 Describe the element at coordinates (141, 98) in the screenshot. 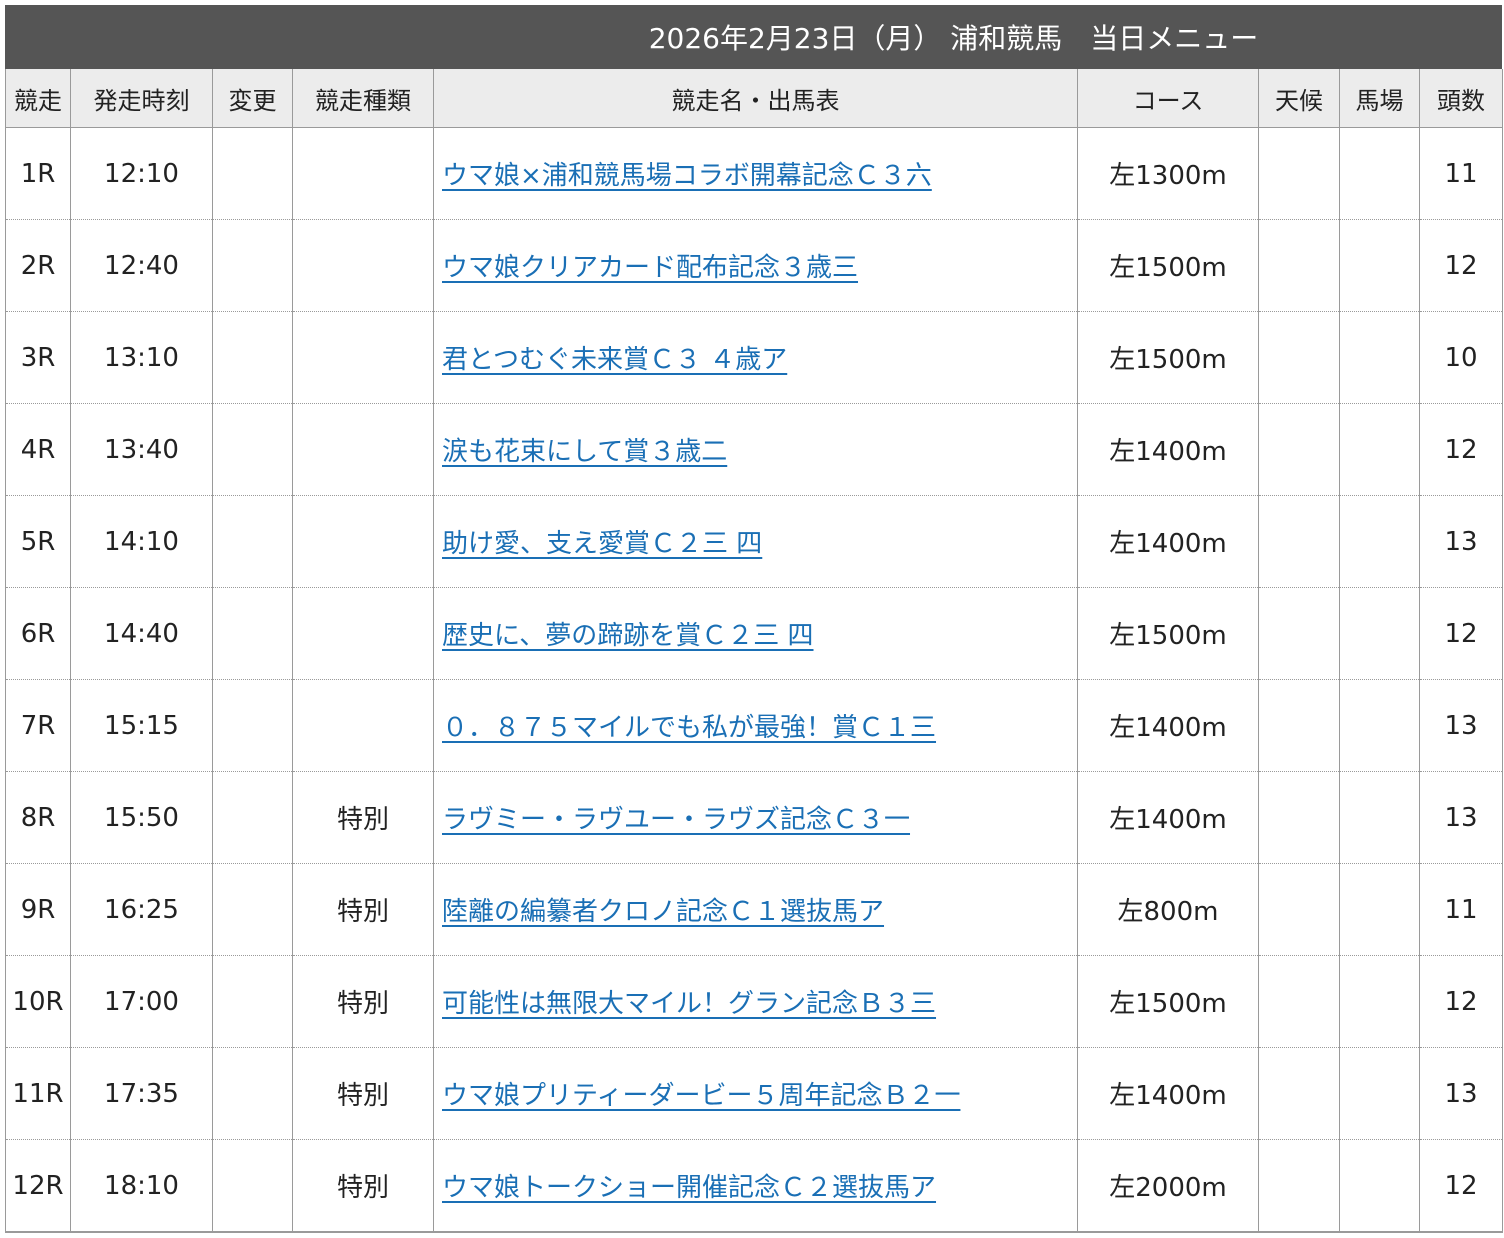

I see `header-time: 発走時刻` at that location.